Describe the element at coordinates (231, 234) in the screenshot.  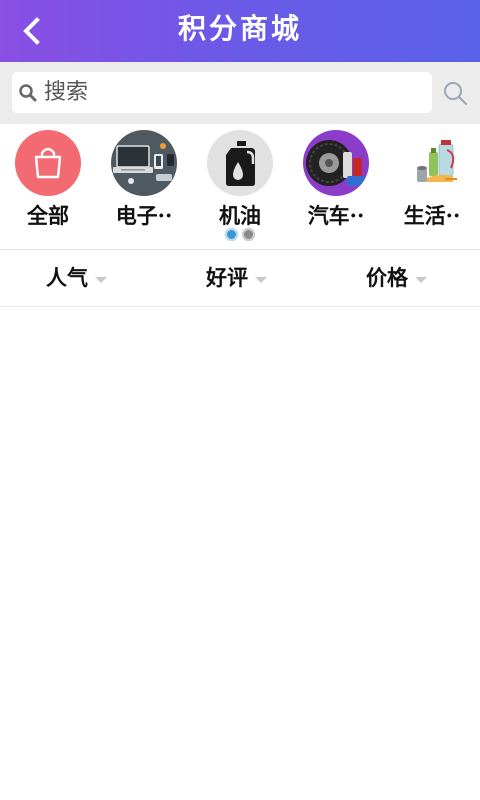
I see `pager-dot-active` at that location.